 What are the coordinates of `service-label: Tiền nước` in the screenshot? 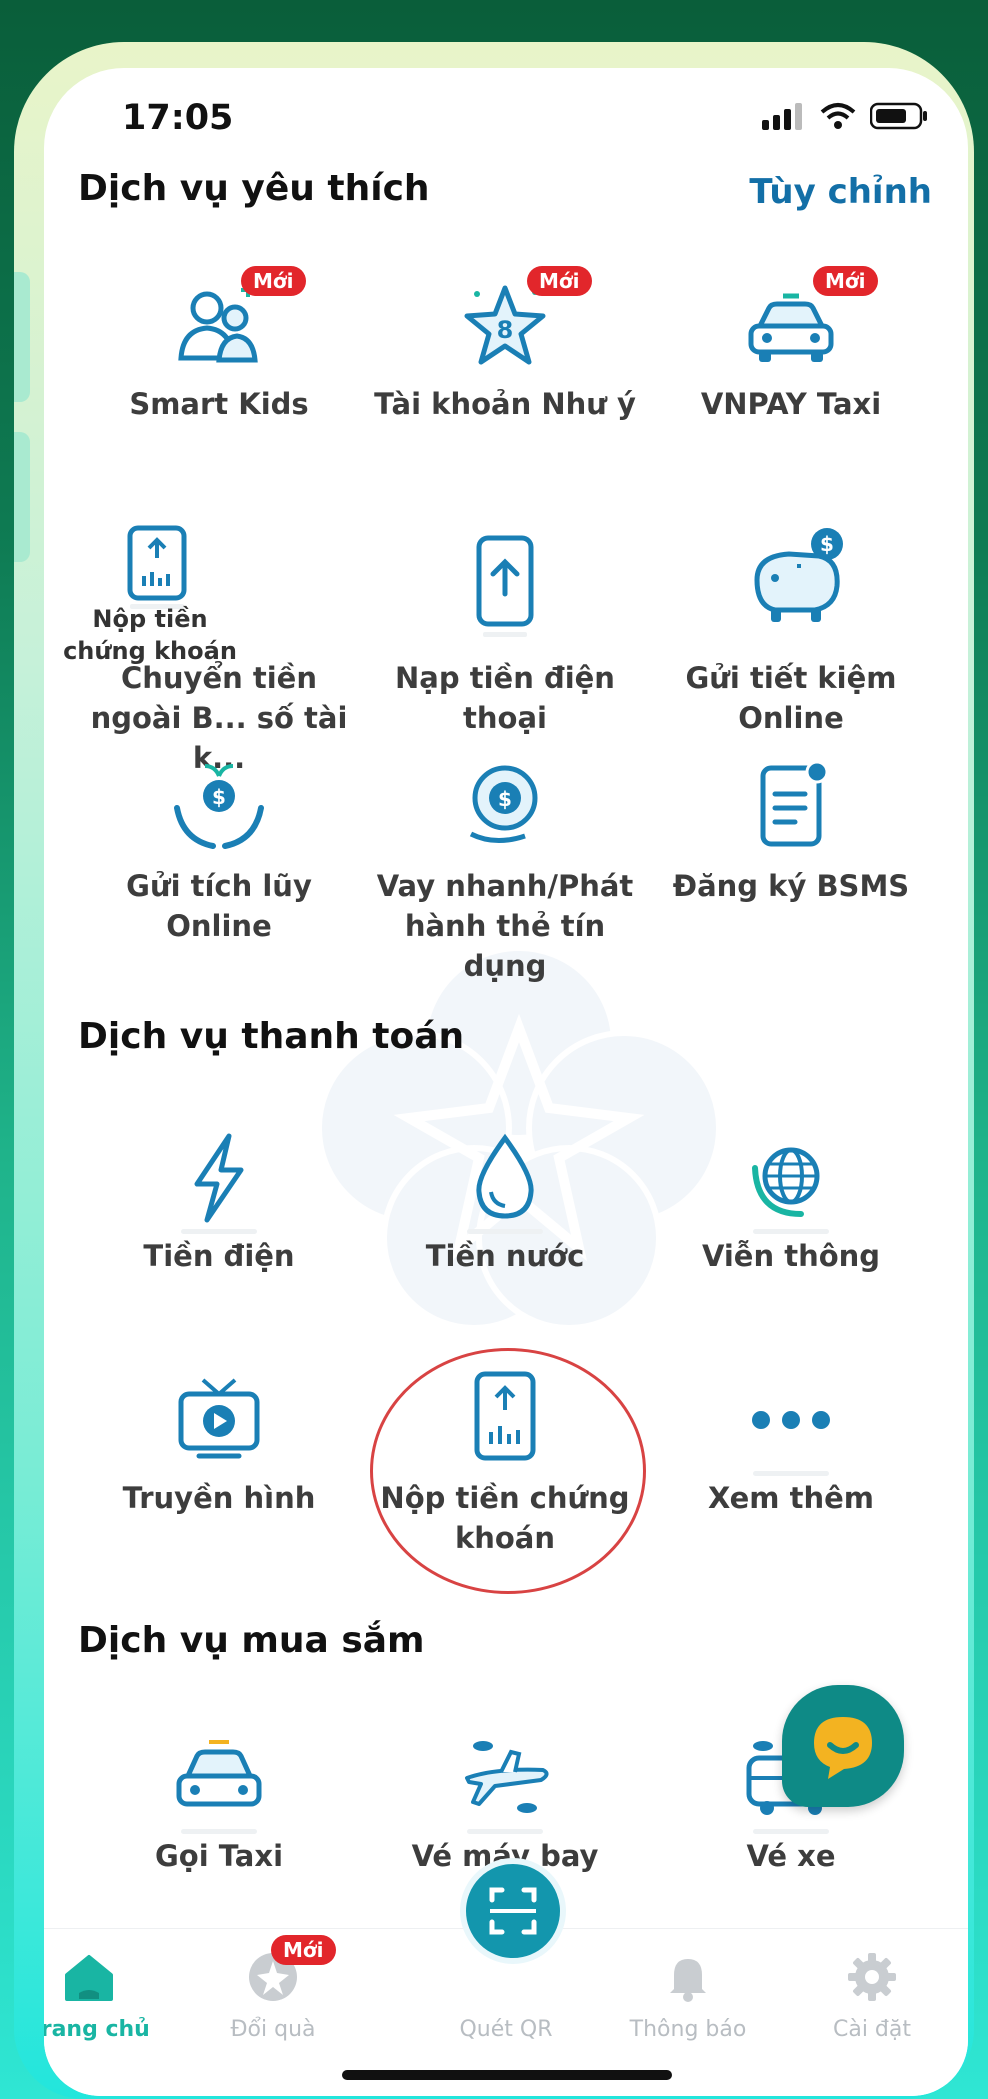 It's located at (505, 1256).